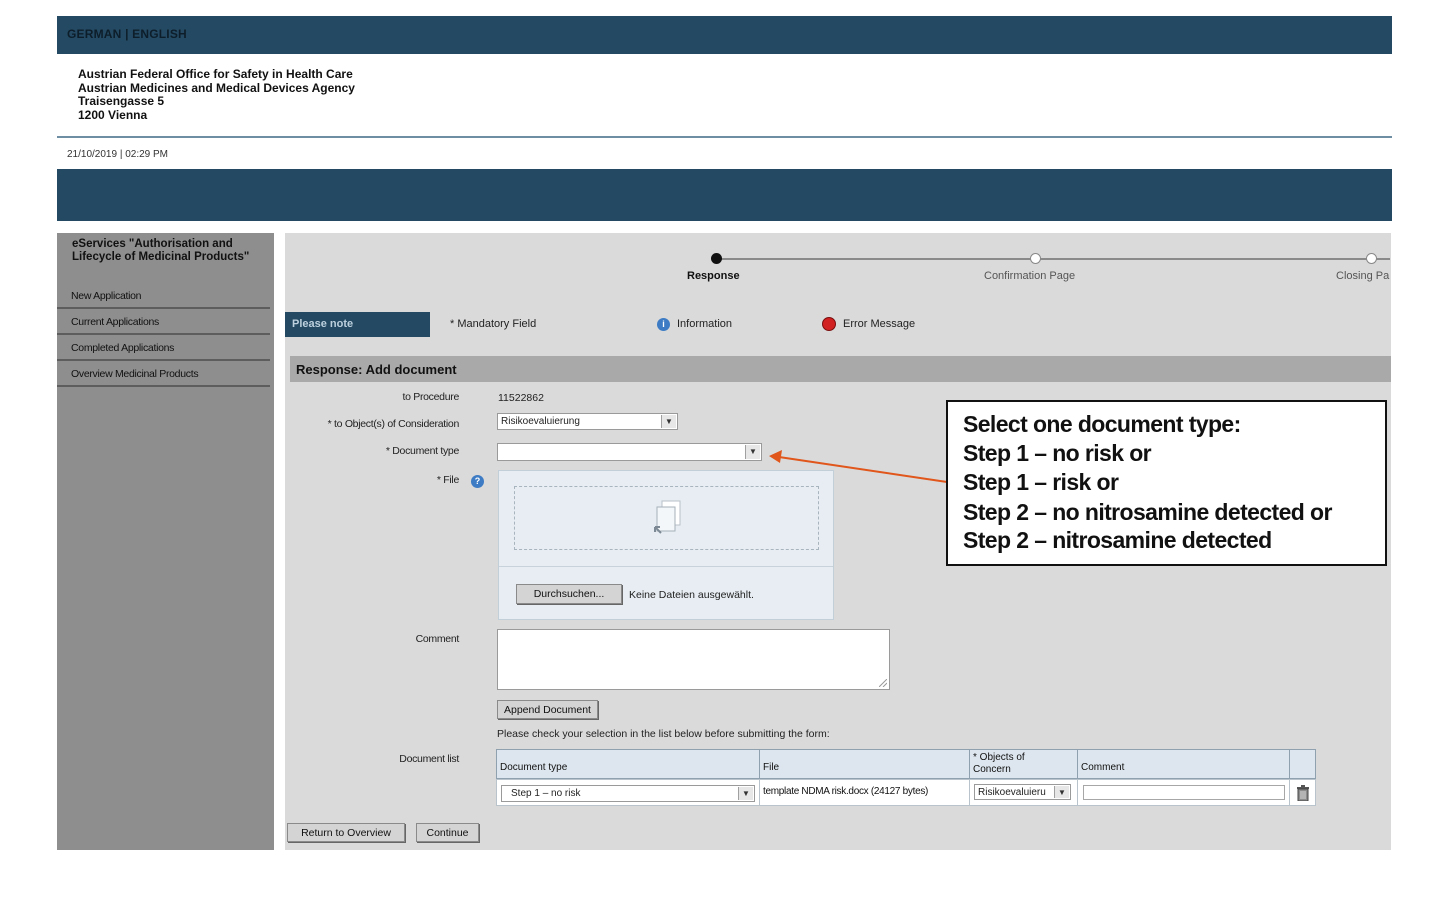 The width and height of the screenshot is (1440, 906). I want to click on procedure-label: to Procedure, so click(430, 397).